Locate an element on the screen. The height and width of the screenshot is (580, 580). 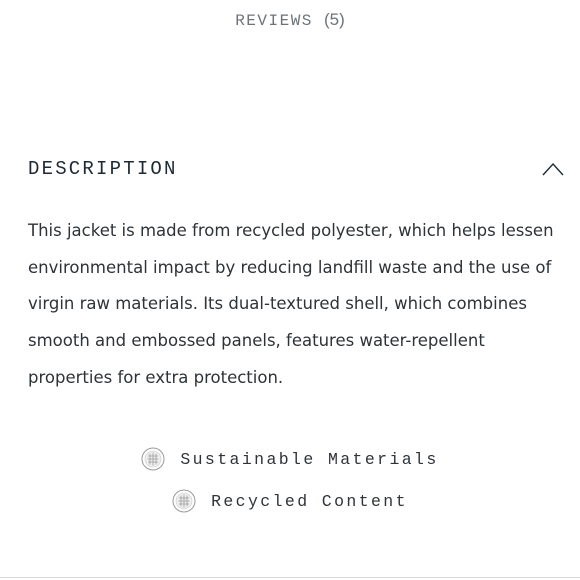
recycled-badge-icon is located at coordinates (184, 501).